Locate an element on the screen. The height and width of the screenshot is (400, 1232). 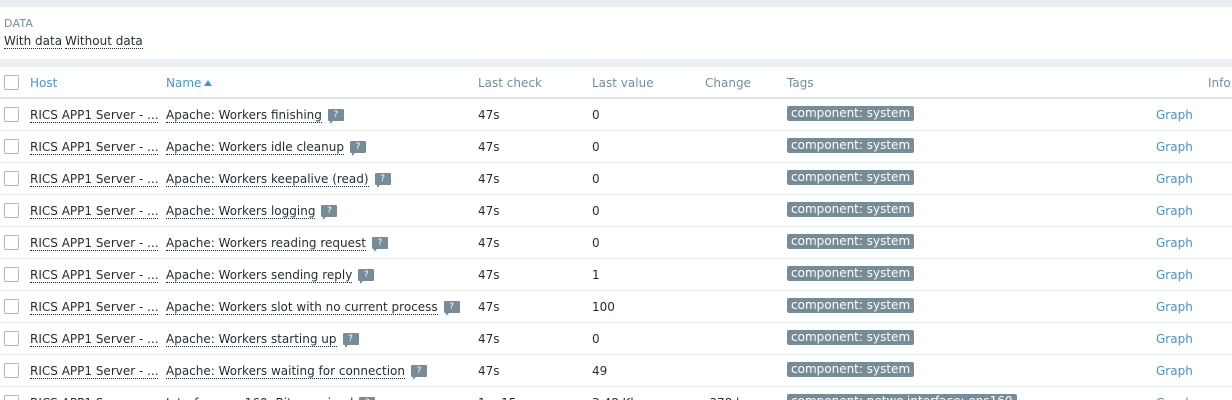
change-value: -378 bps is located at coordinates (731, 398).